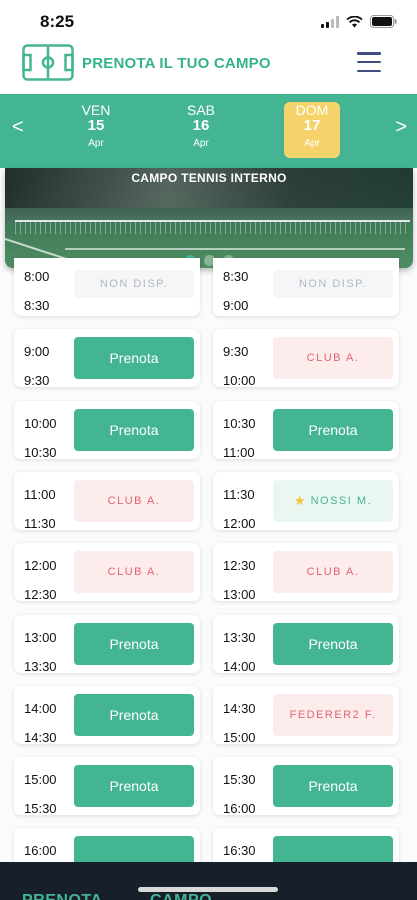  I want to click on time-slot-card: 13:00 13:30 Prenota, so click(107, 644).